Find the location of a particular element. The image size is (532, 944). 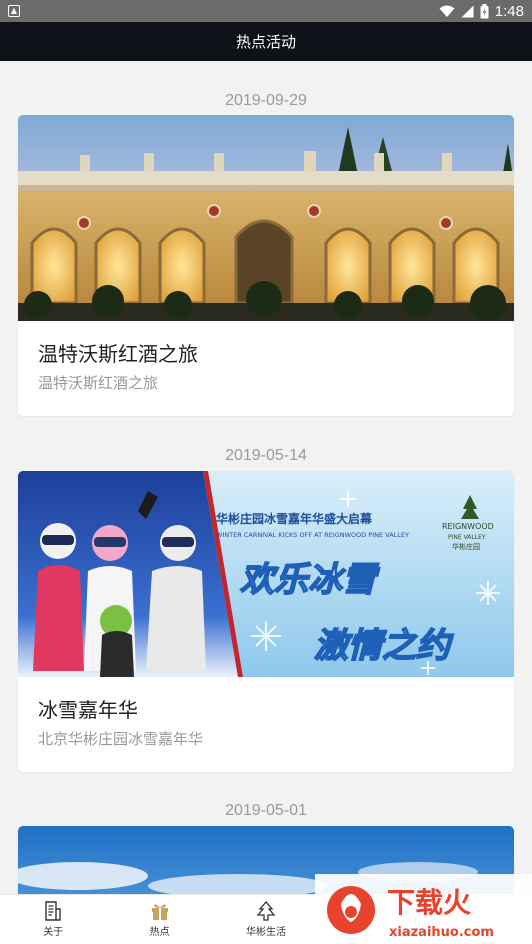

tree-icon is located at coordinates (266, 911).